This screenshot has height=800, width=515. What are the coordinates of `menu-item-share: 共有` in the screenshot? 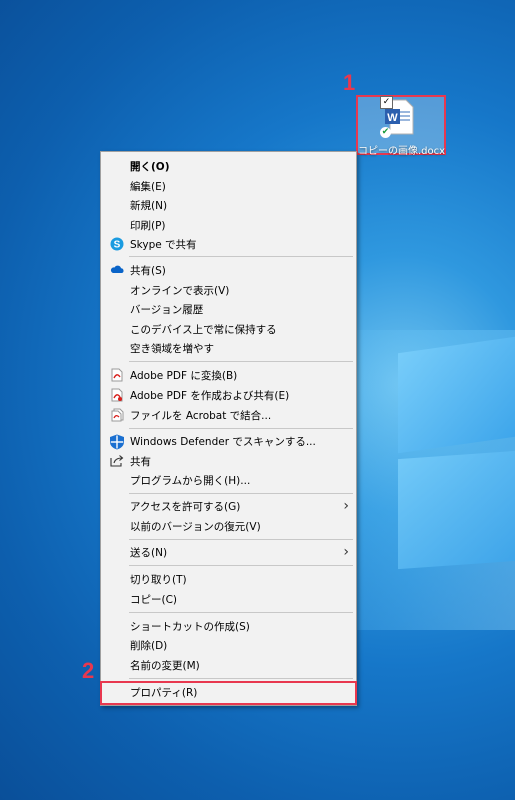 It's located at (228, 462).